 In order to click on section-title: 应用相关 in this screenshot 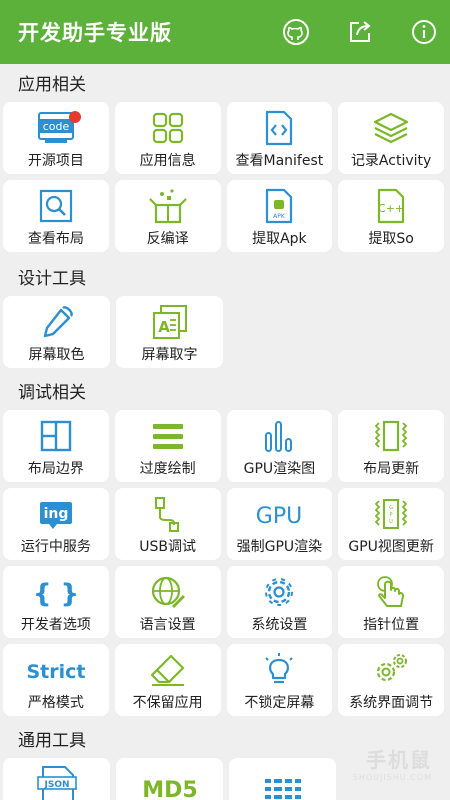, I will do `click(52, 85)`.